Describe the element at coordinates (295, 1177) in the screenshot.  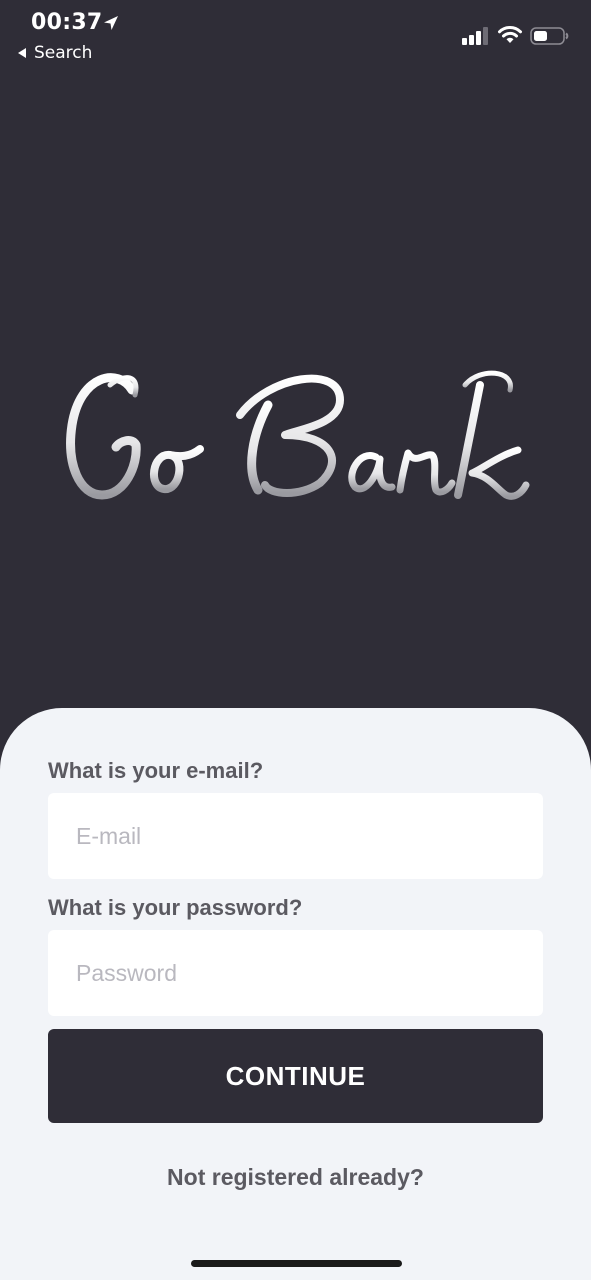
I see `register-link: Not registered already?` at that location.